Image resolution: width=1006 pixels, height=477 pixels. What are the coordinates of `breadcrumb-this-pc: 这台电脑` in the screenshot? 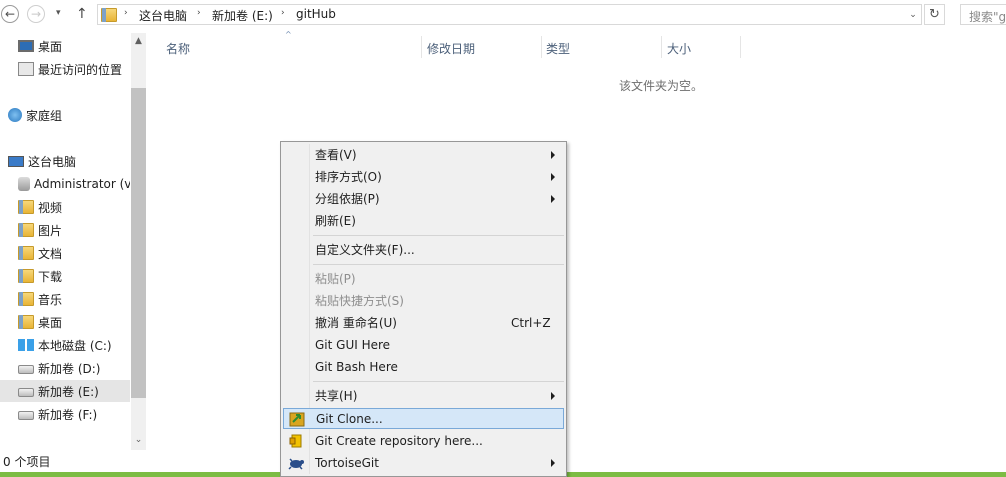 It's located at (163, 15).